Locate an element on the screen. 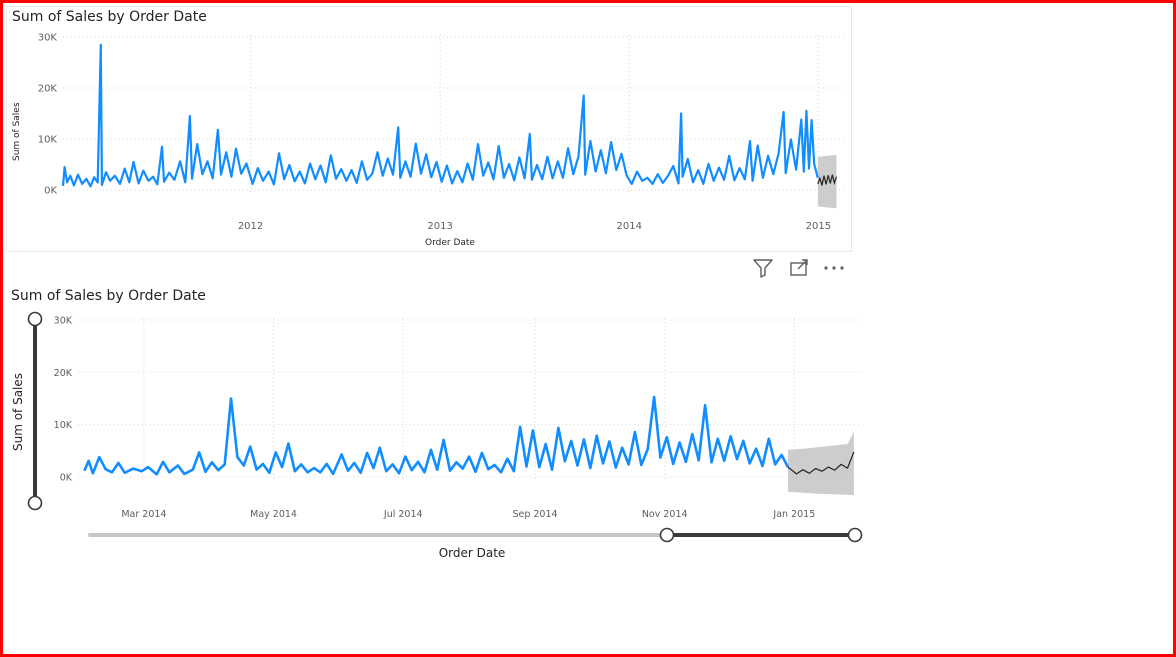  x-tick-label: Jul 2014 is located at coordinates (403, 514).